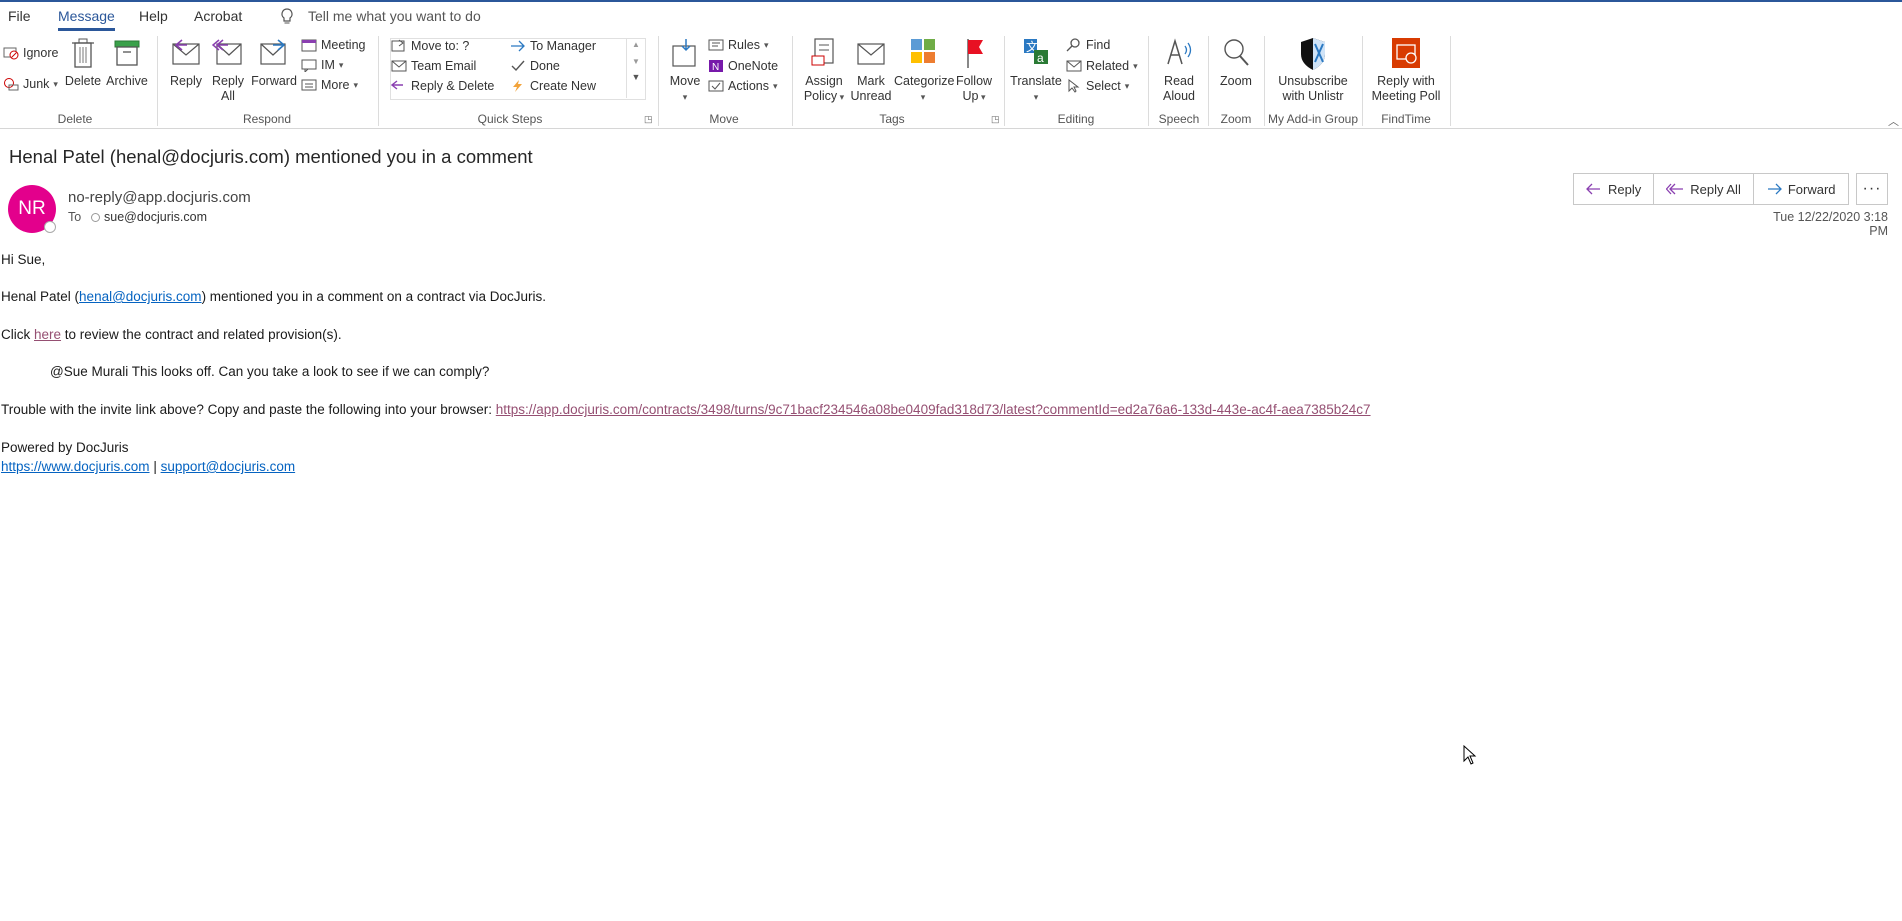 The image size is (1902, 921). What do you see at coordinates (738, 45) in the screenshot?
I see `rules-button: Rules ▾` at bounding box center [738, 45].